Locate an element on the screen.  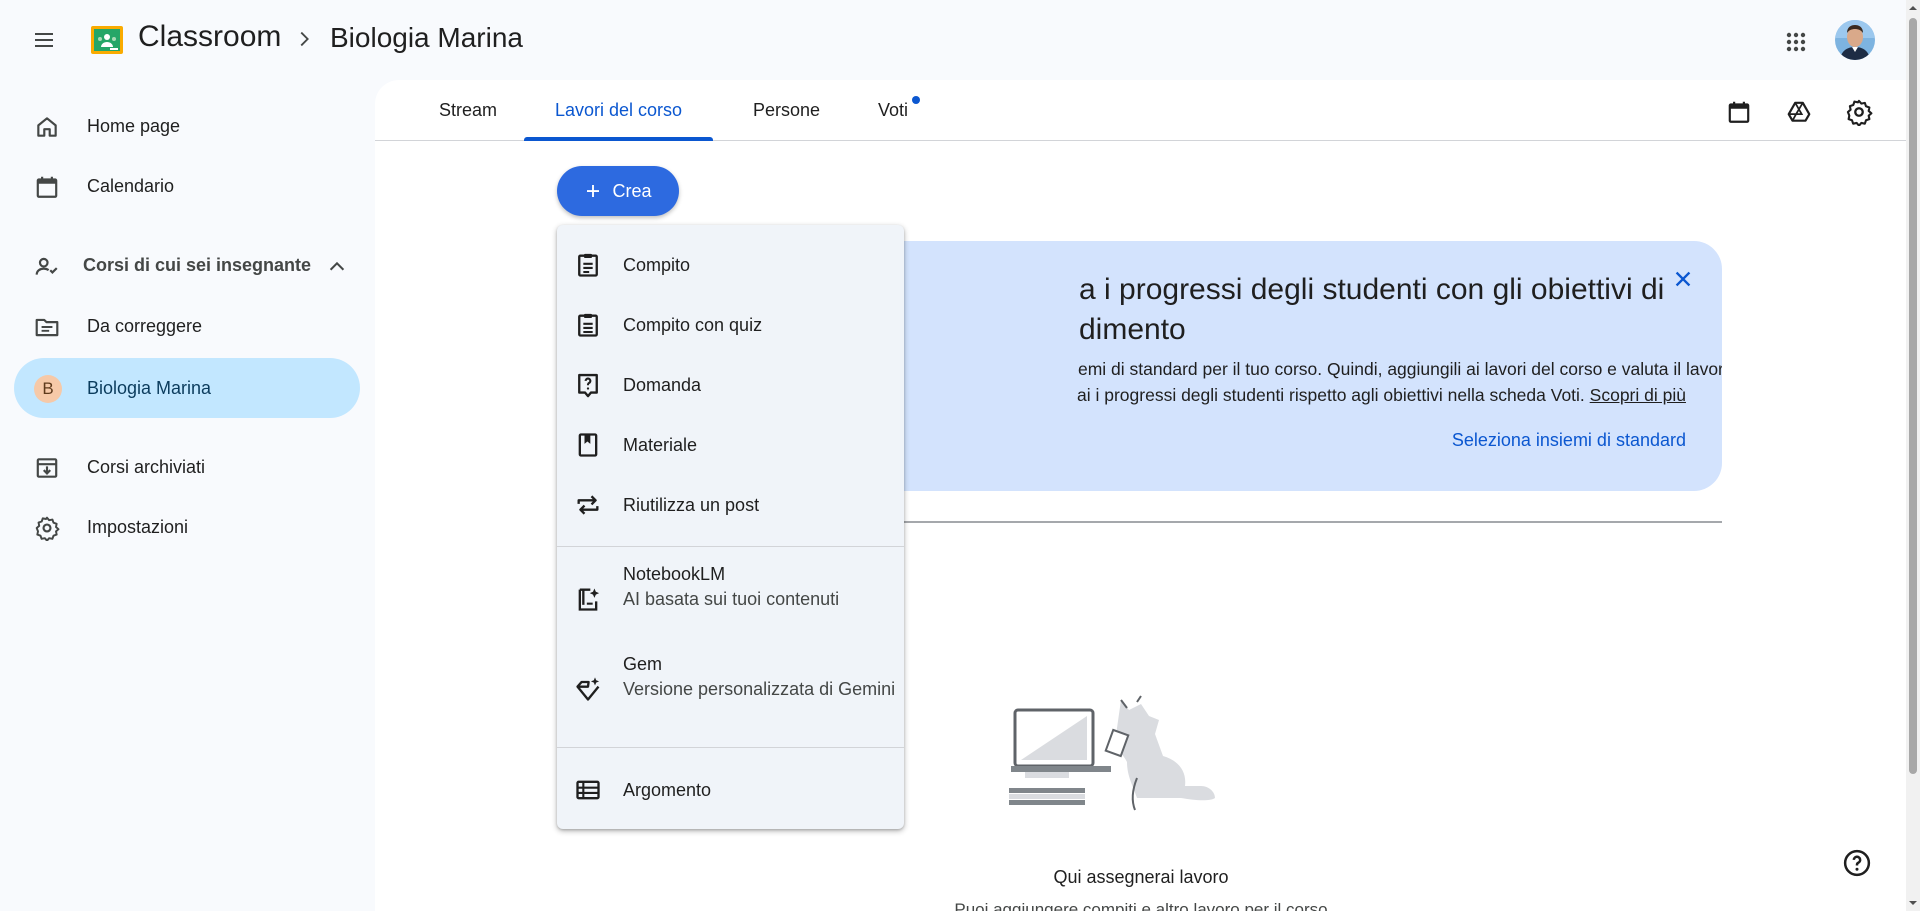
page-scrollbar is located at coordinates (1913, 455).